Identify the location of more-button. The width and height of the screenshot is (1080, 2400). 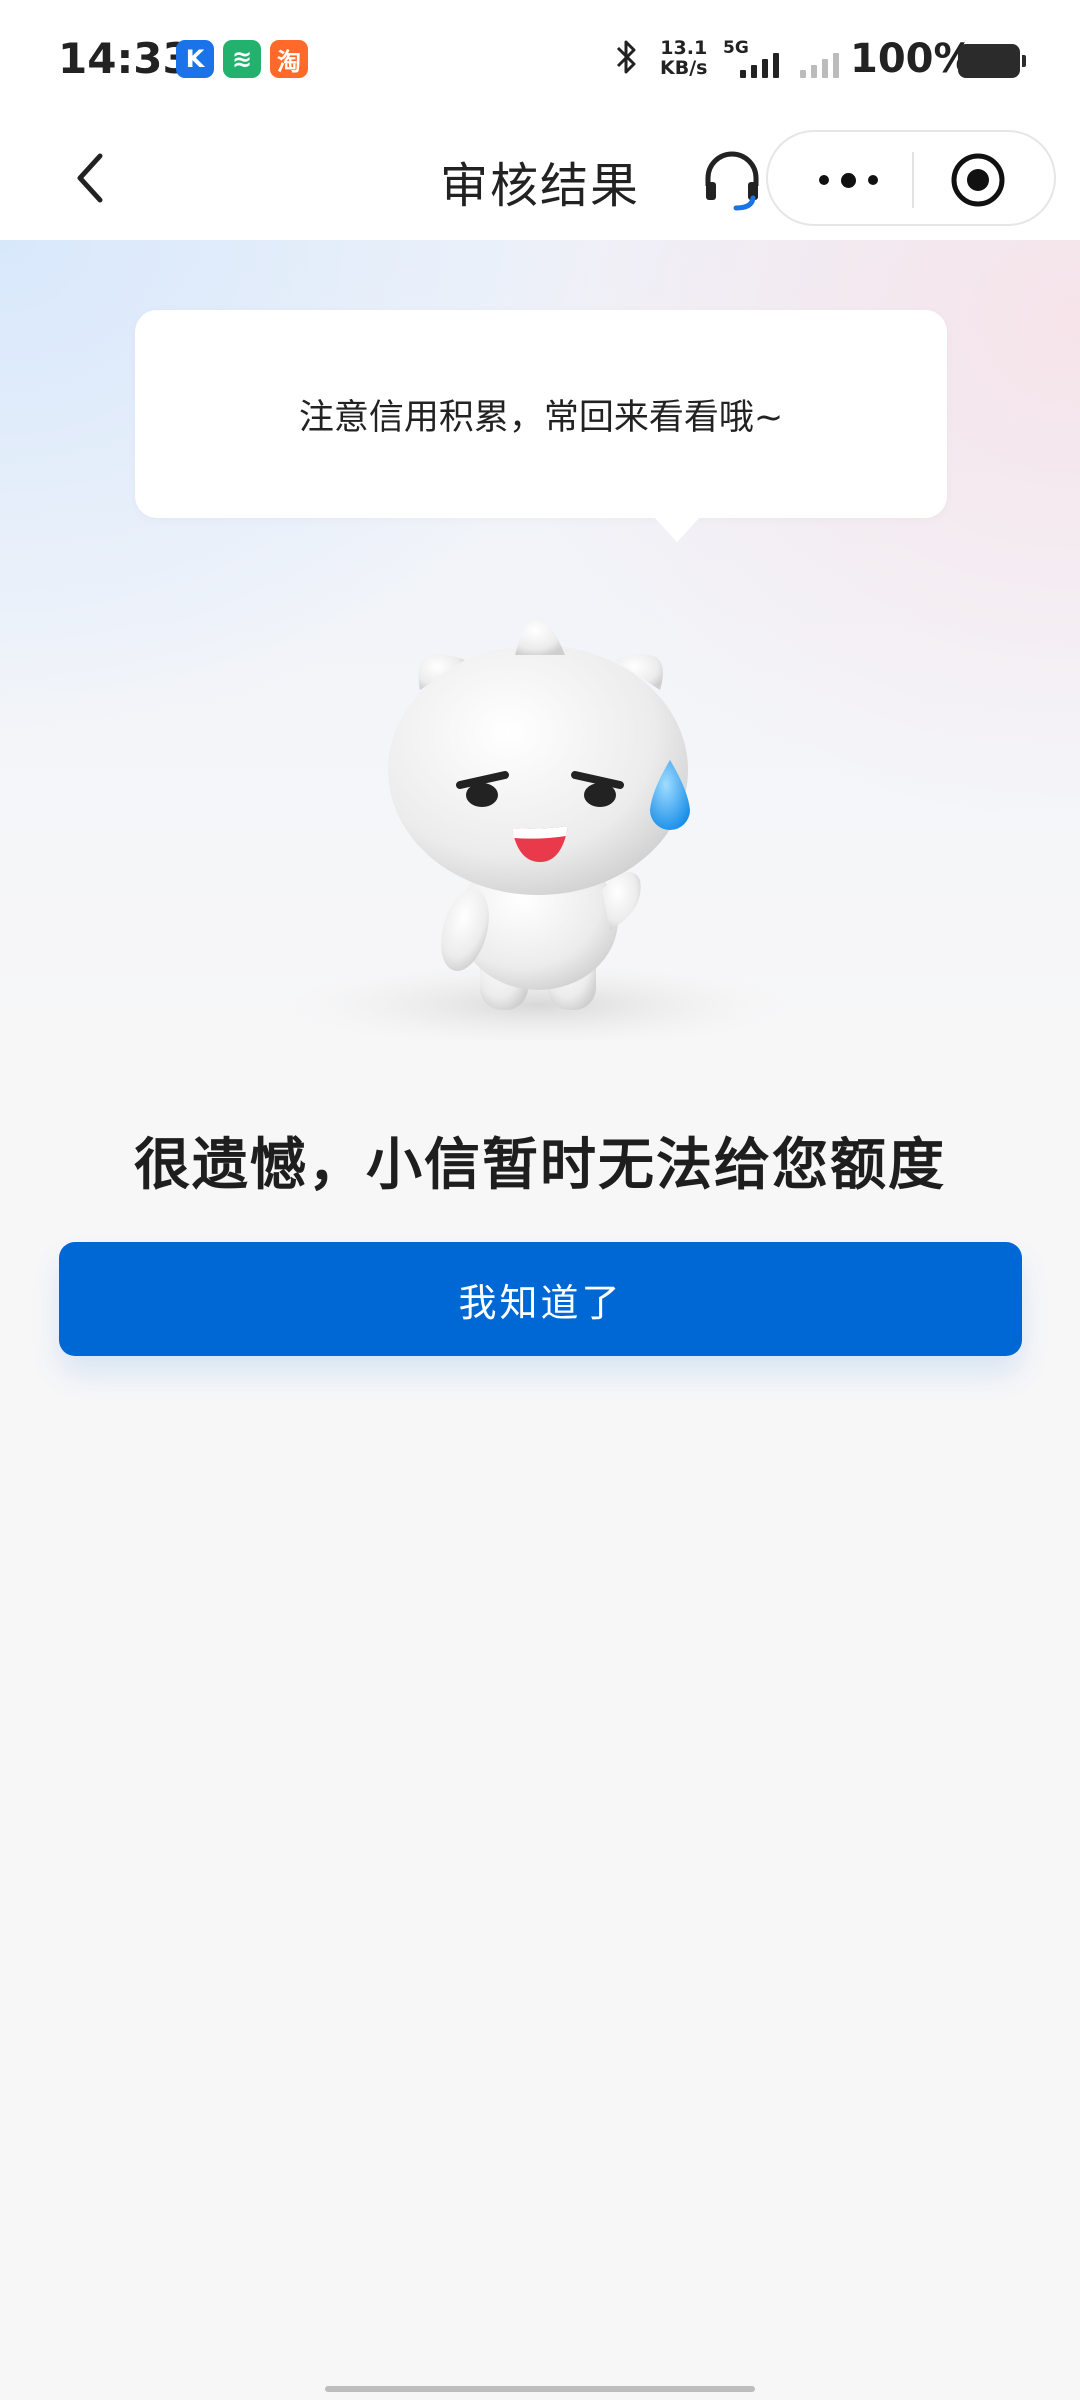
(848, 180).